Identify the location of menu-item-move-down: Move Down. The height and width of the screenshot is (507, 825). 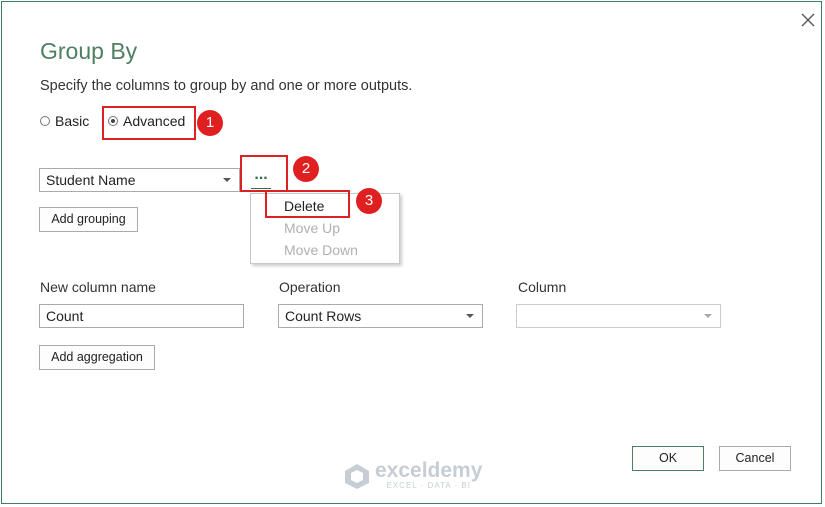
(321, 250).